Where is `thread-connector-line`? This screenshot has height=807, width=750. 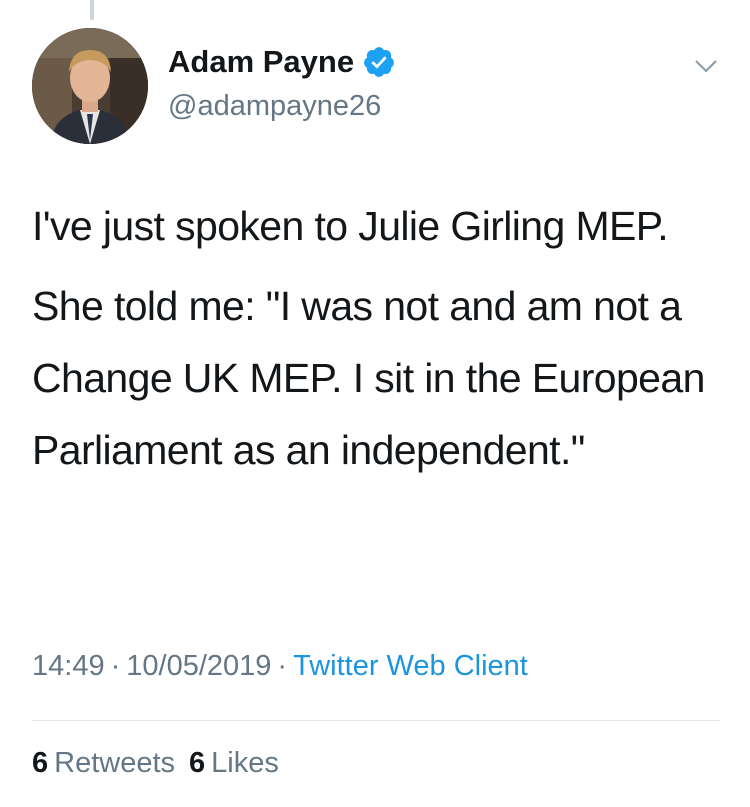
thread-connector-line is located at coordinates (92, 10).